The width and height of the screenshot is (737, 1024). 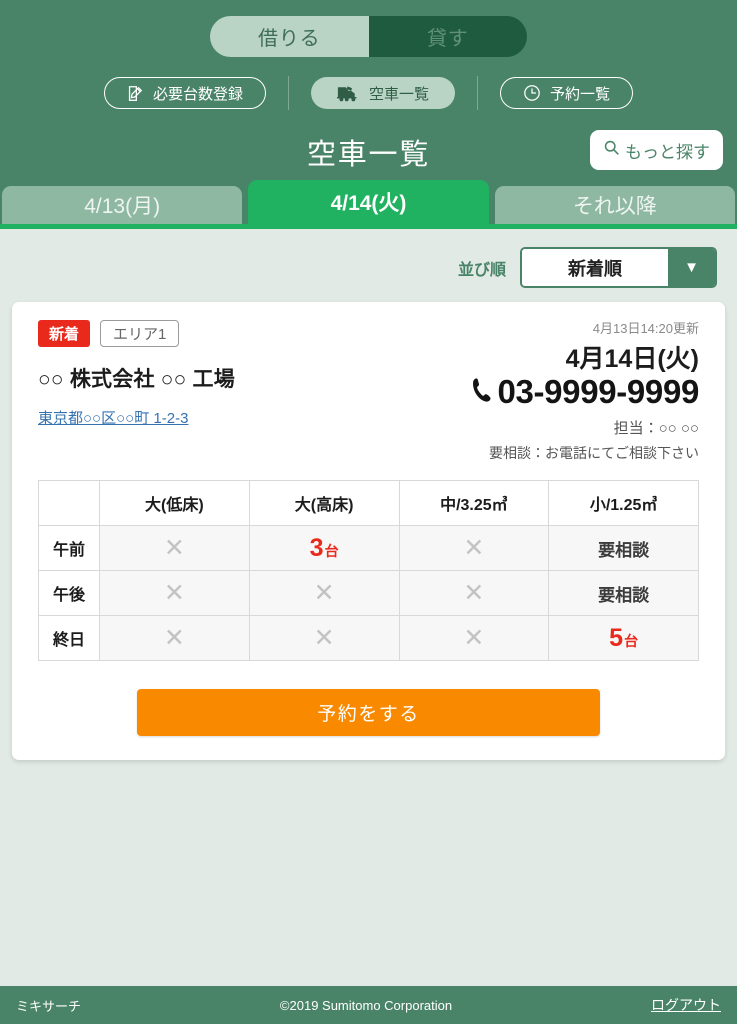 I want to click on cell-morning-1: 3台, so click(x=324, y=548).